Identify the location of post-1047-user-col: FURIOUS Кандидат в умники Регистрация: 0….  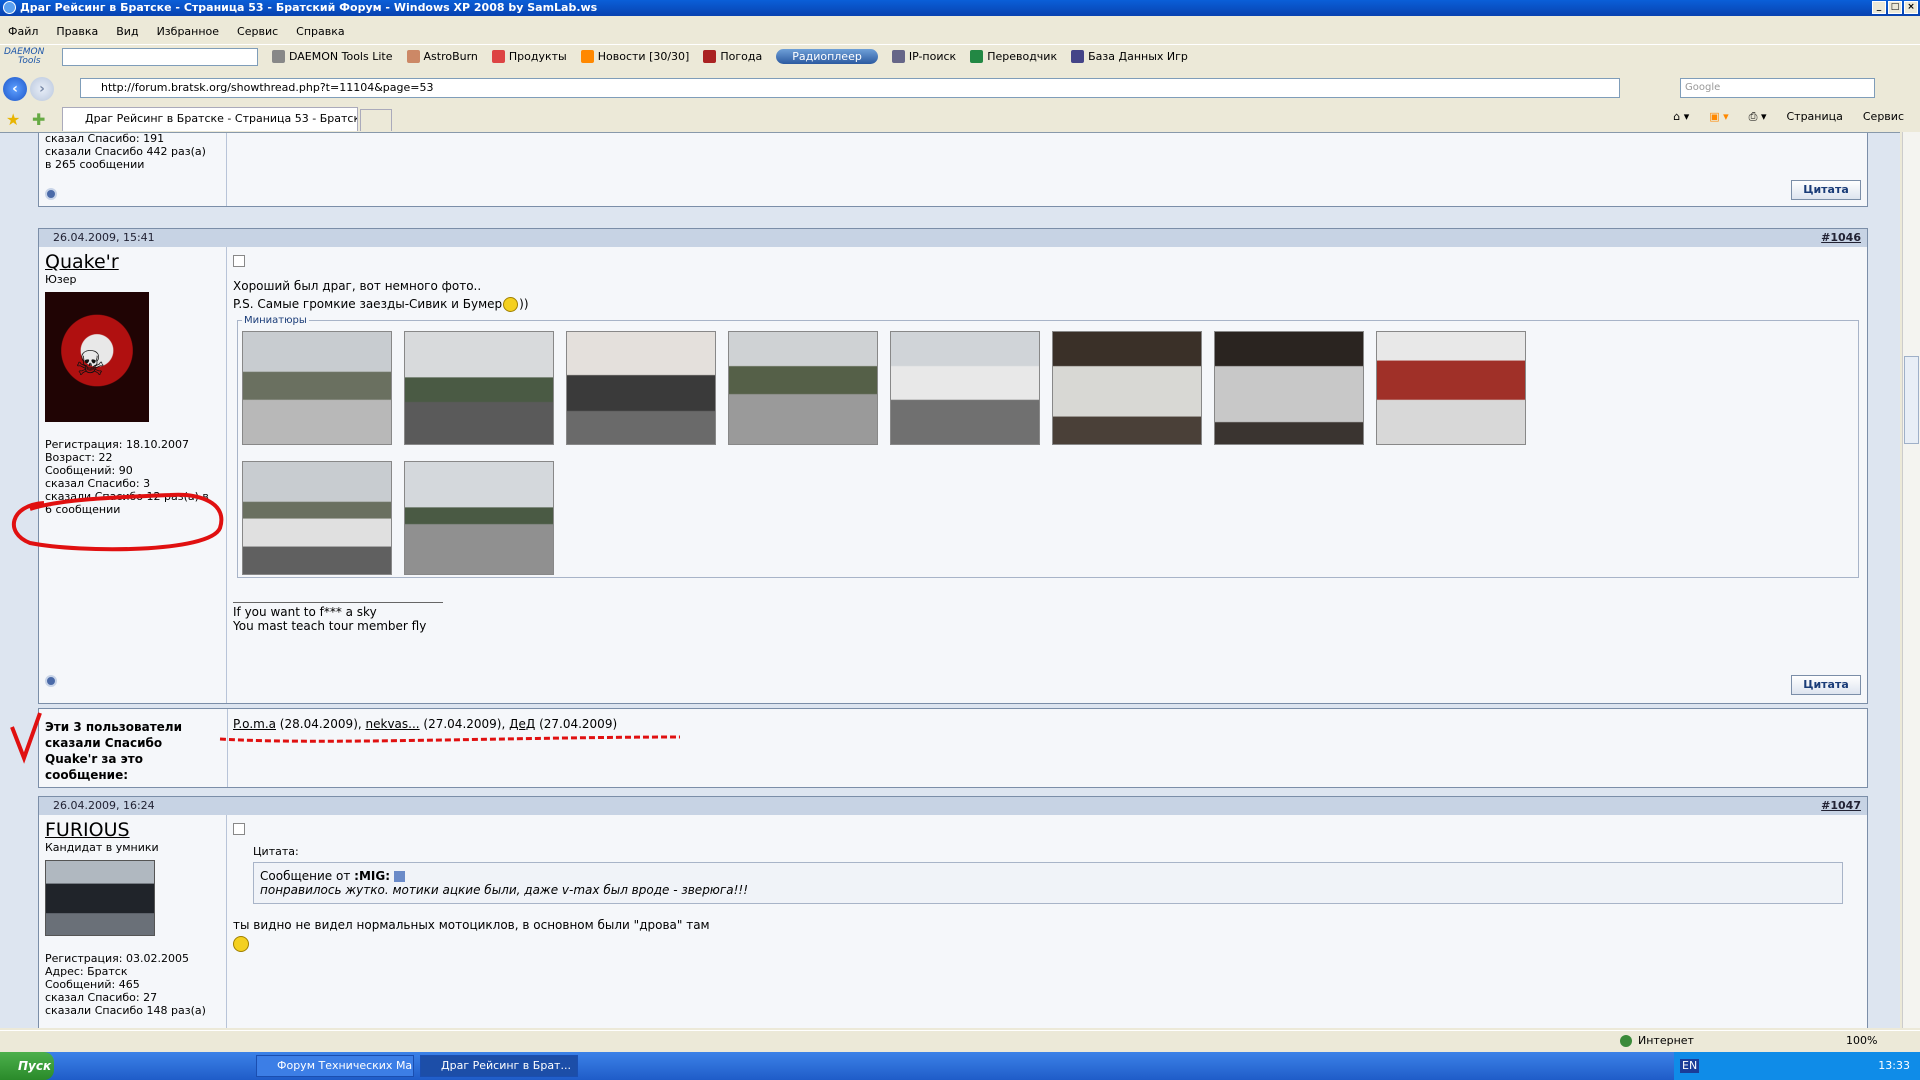
(133, 921).